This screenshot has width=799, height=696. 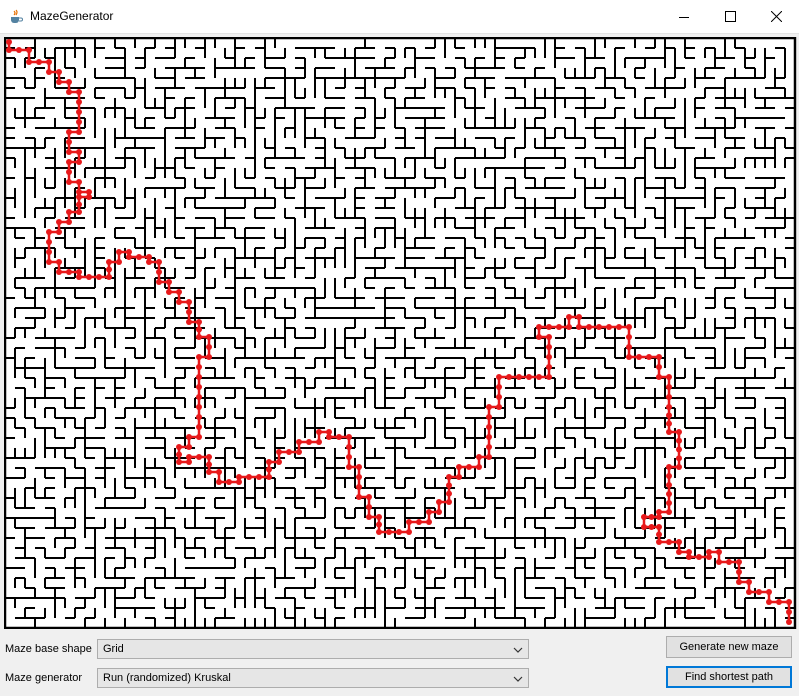 I want to click on minimize-button, so click(x=684, y=16).